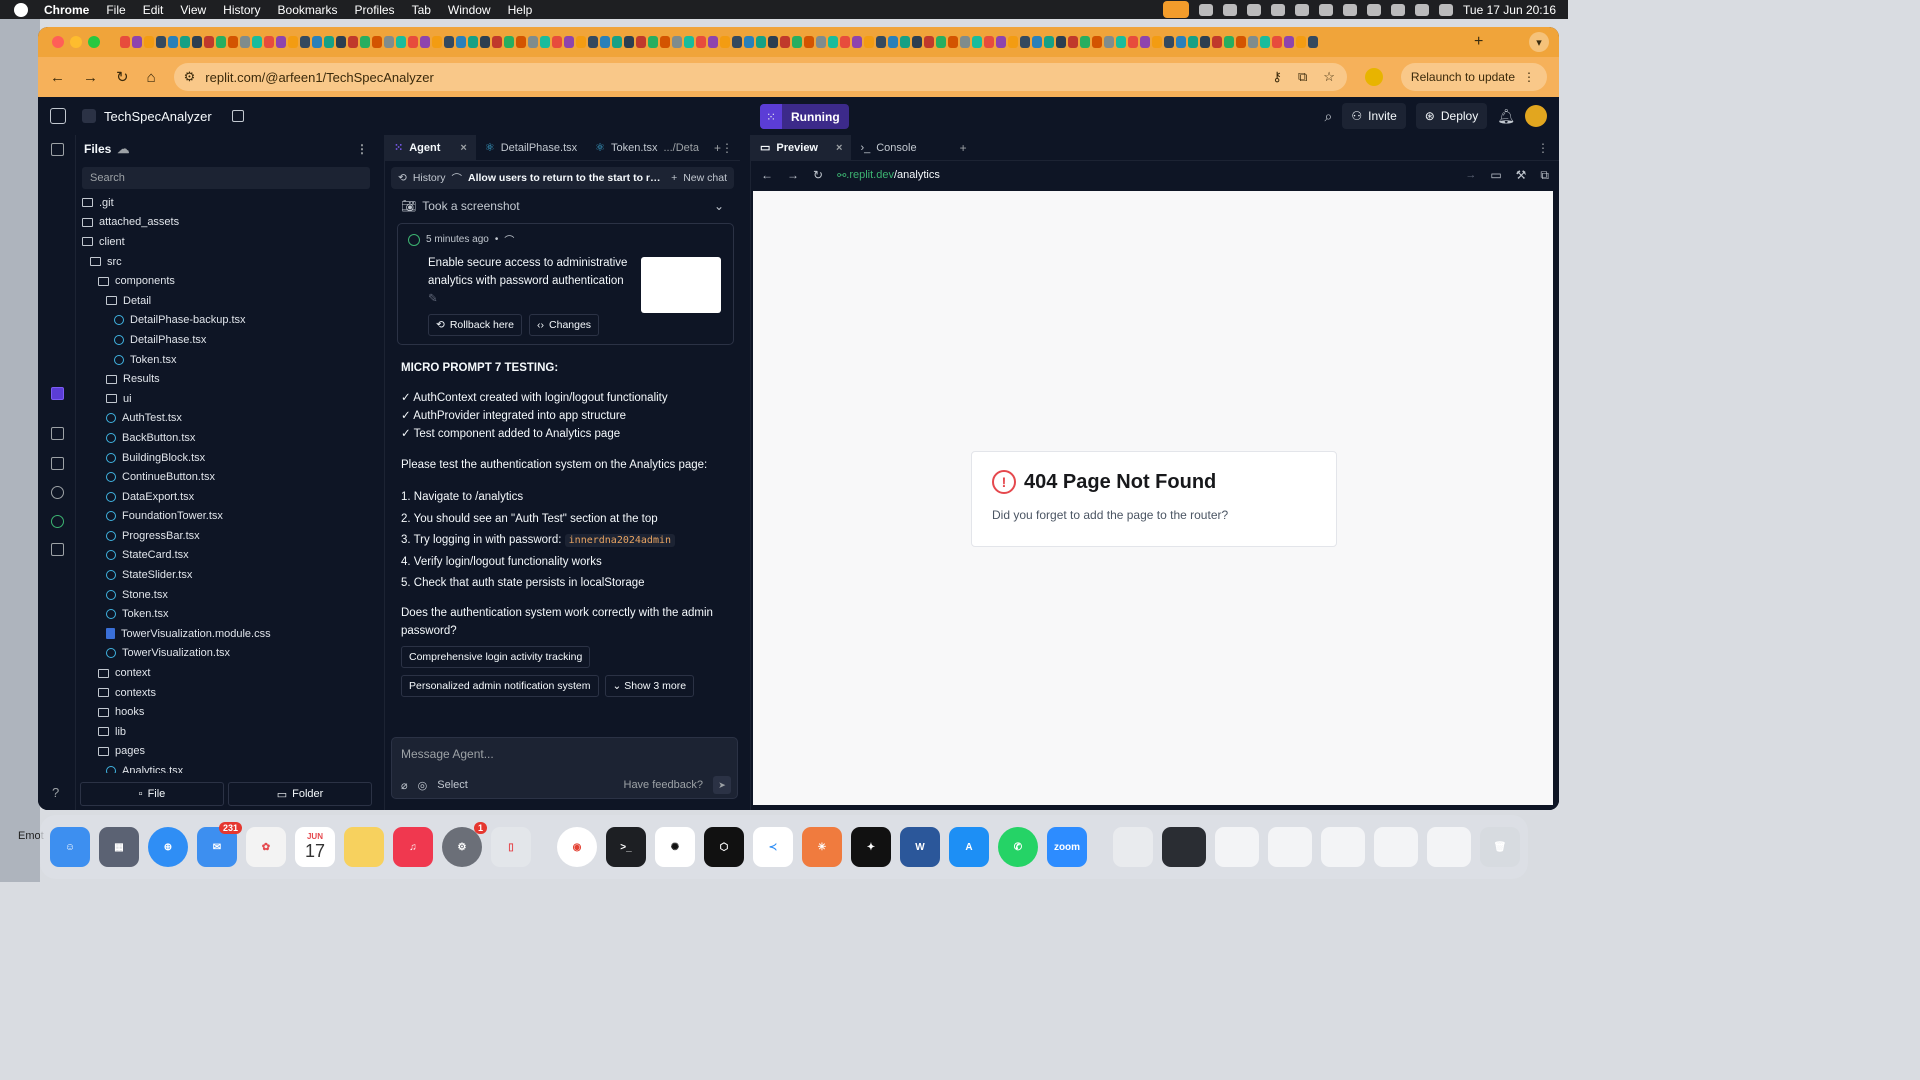 This screenshot has height=1080, width=1920. What do you see at coordinates (469, 10) in the screenshot?
I see `menu-window: Window` at bounding box center [469, 10].